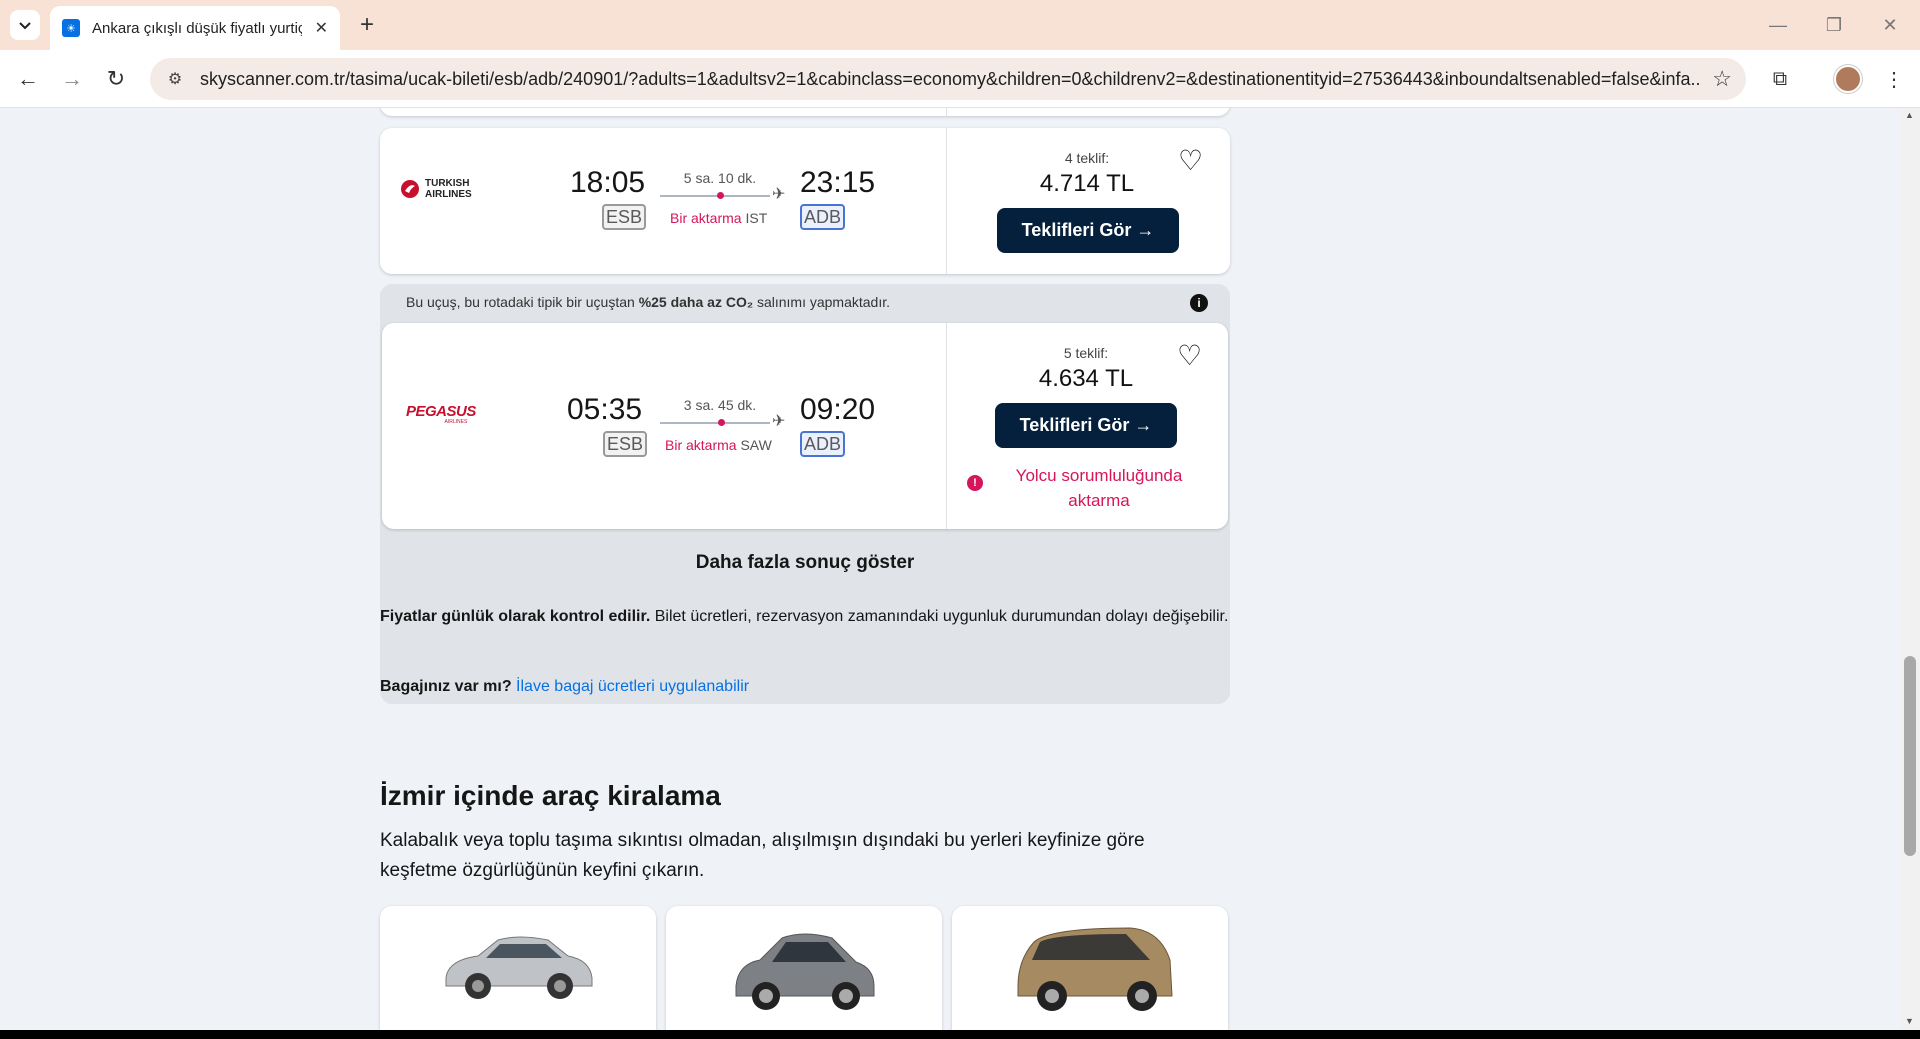  Describe the element at coordinates (822, 302) in the screenshot. I see `co2-text-suffix: salınımı yapmaktadır.` at that location.